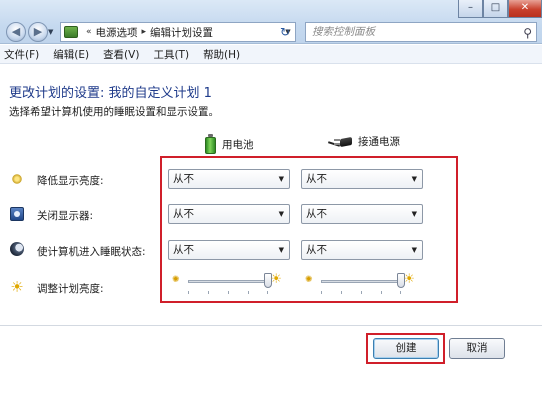 The width and height of the screenshot is (542, 409). Describe the element at coordinates (114, 112) in the screenshot. I see `page-subtitle: 选择希望计算机使用的睡眠设置和显示设置。` at that location.